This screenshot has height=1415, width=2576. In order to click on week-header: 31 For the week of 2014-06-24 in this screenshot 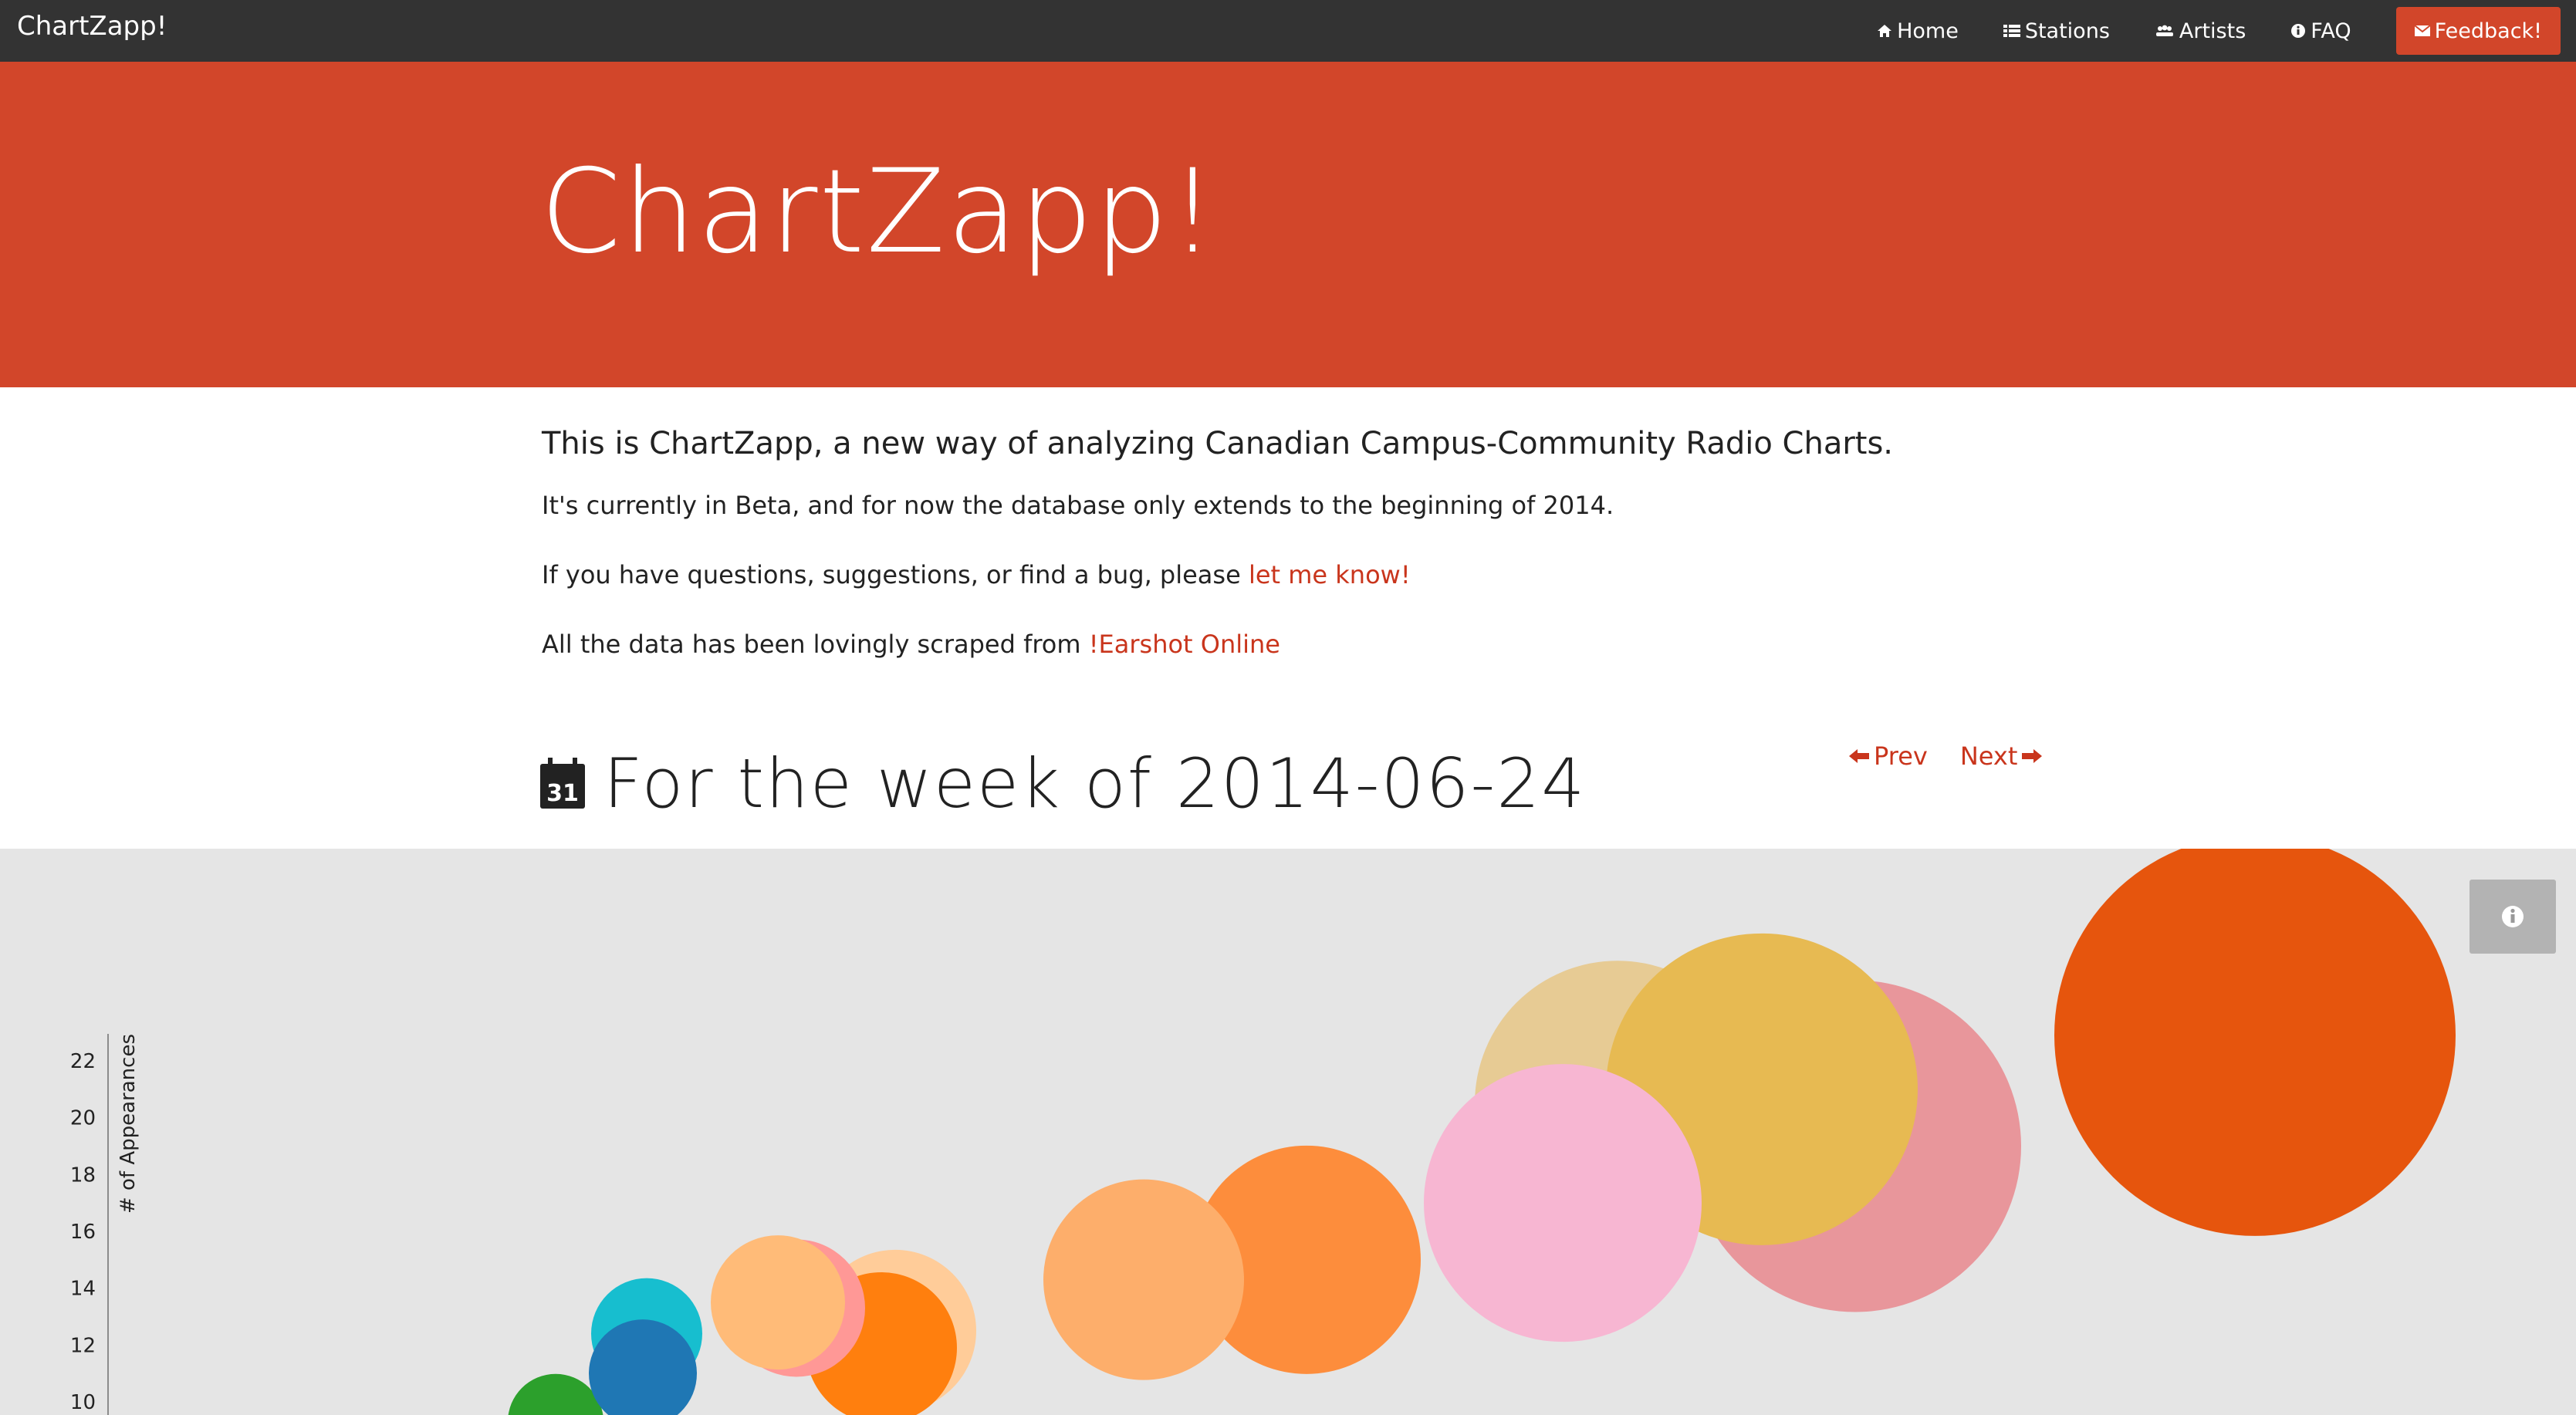, I will do `click(1063, 783)`.